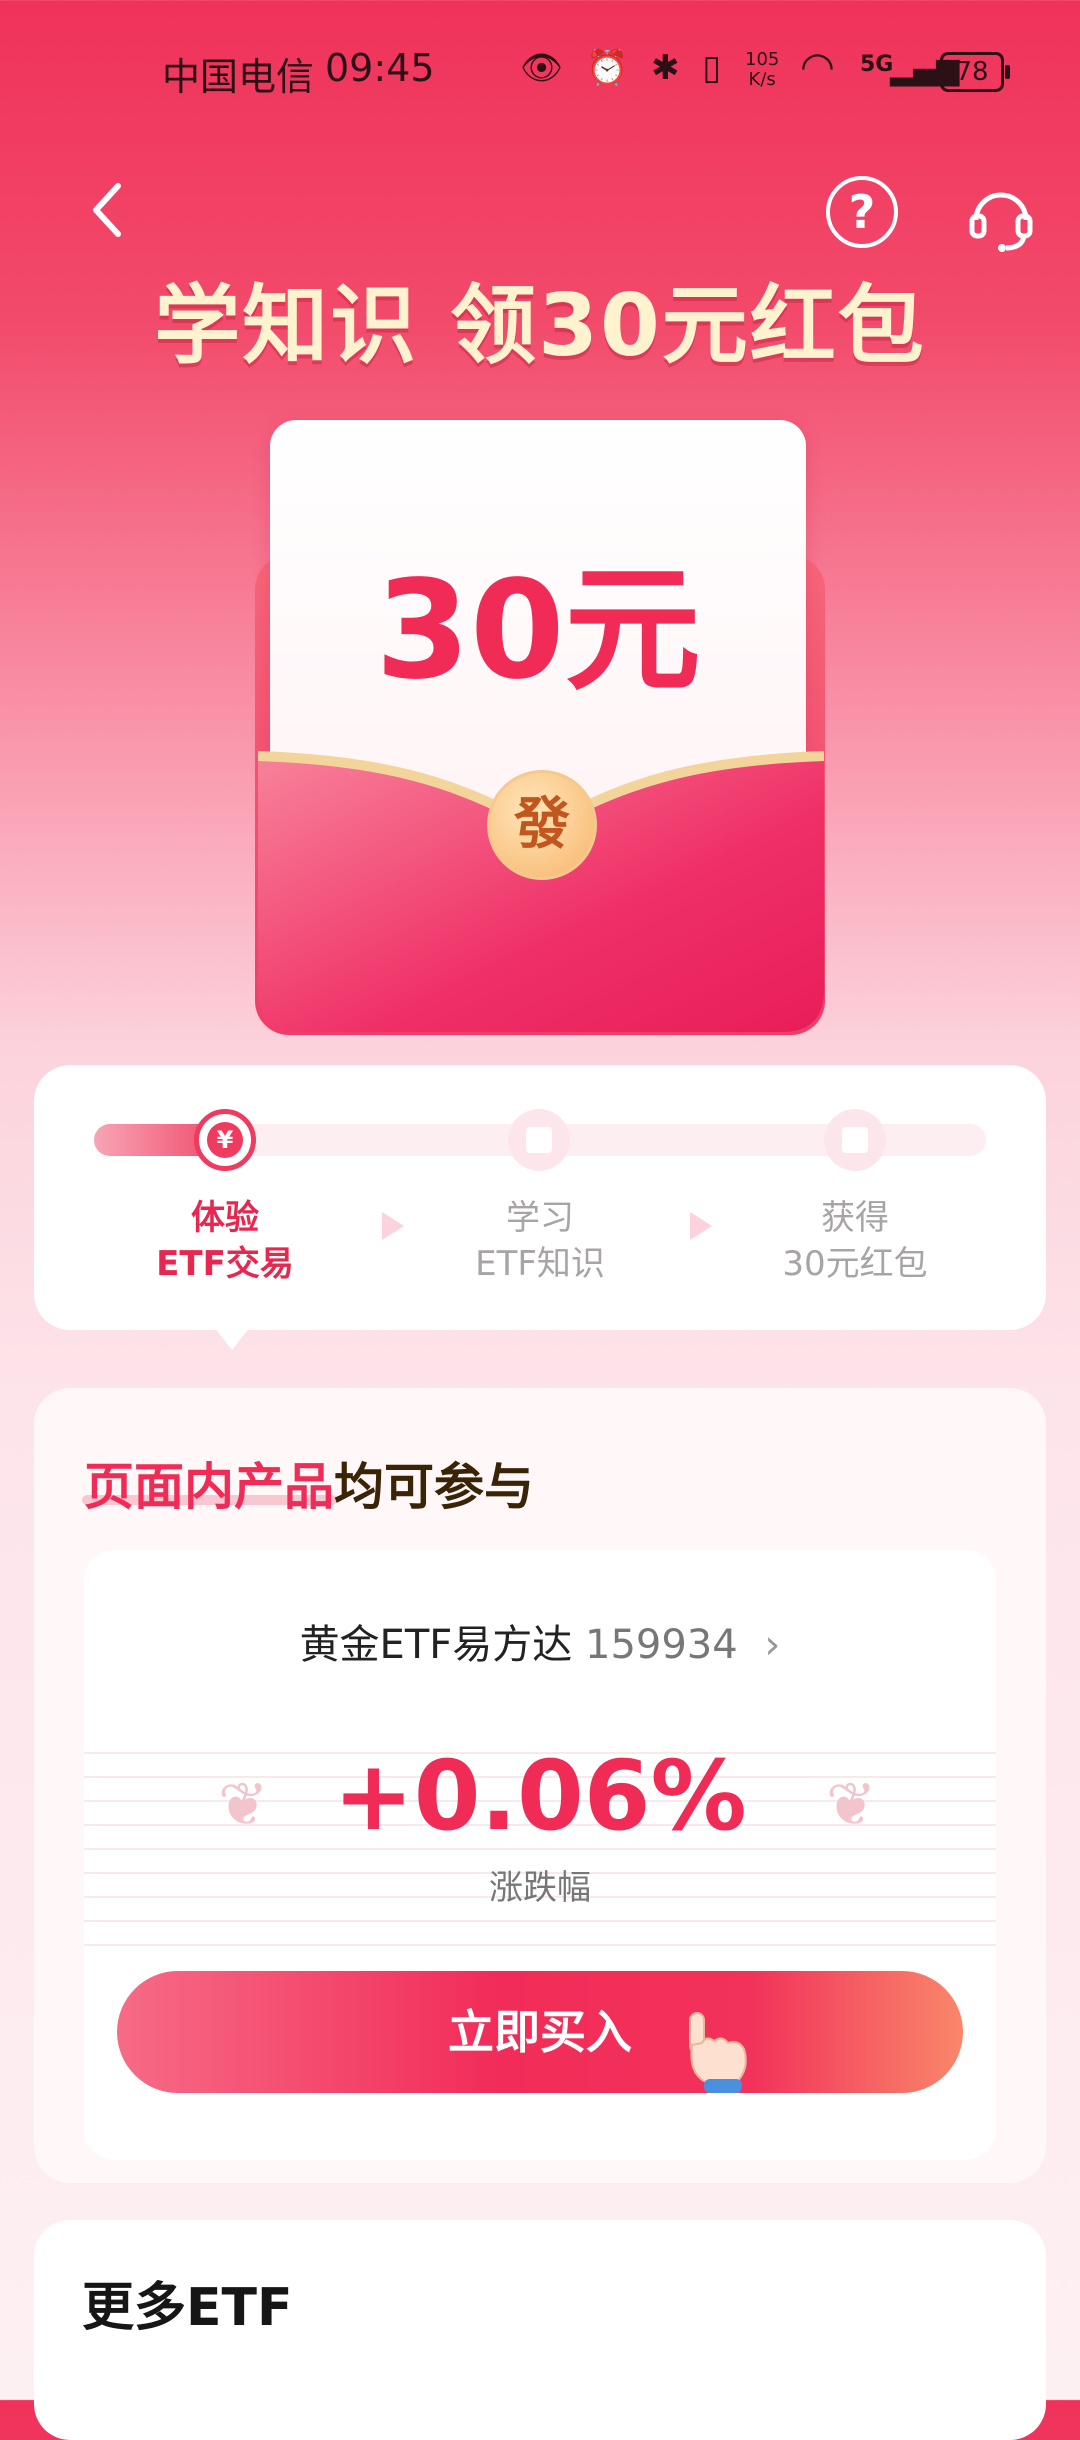 The height and width of the screenshot is (2440, 1080). I want to click on help-button: ?, so click(862, 212).